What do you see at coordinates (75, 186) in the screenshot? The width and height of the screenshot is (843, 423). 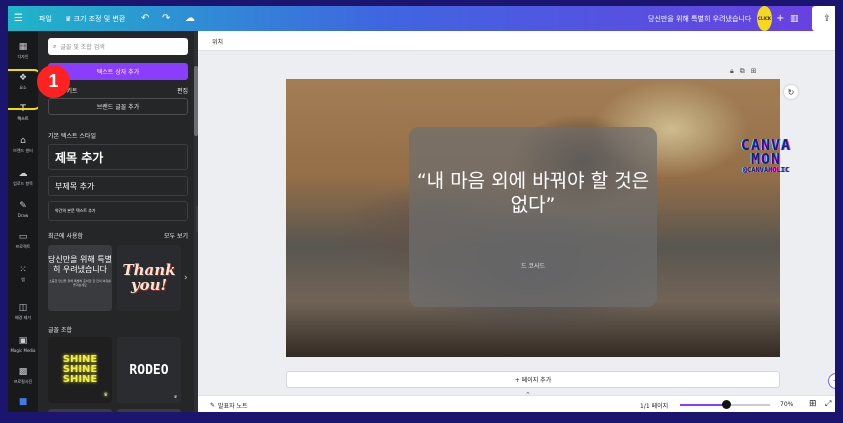 I see `subheading-label: 부제목 추가` at bounding box center [75, 186].